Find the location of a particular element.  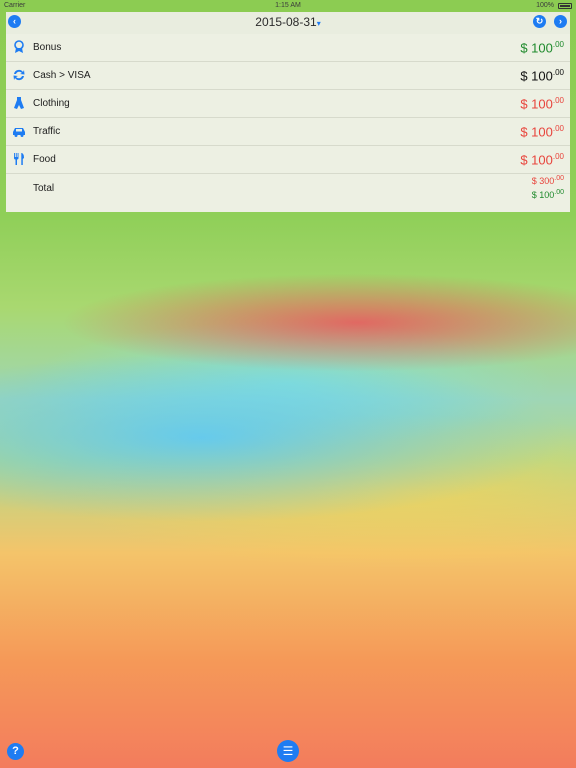

list-item-label: Traffic is located at coordinates (47, 131).